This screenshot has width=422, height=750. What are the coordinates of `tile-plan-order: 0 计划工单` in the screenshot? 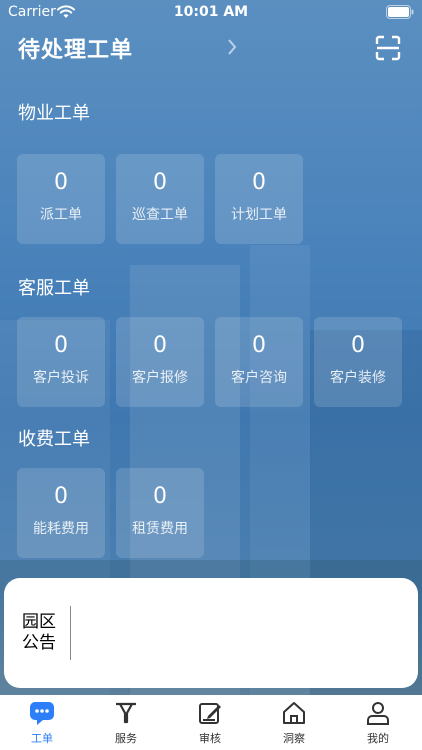 It's located at (259, 199).